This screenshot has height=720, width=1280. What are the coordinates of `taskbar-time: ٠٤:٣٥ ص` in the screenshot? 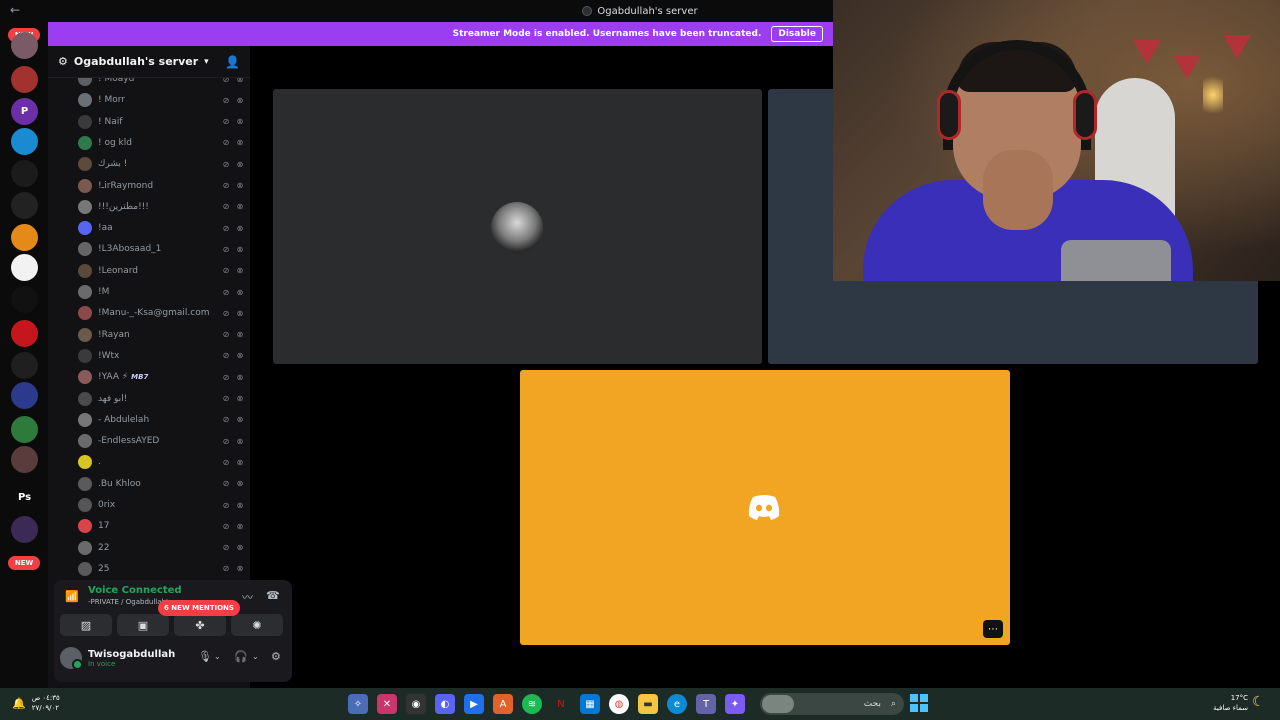 It's located at (45, 698).